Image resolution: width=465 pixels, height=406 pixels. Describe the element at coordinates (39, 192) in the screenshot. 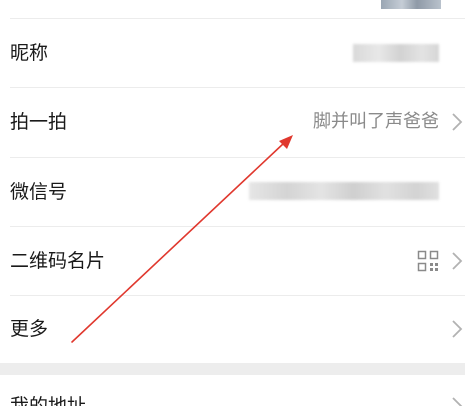

I see `wechat-id-label: 微信号` at that location.